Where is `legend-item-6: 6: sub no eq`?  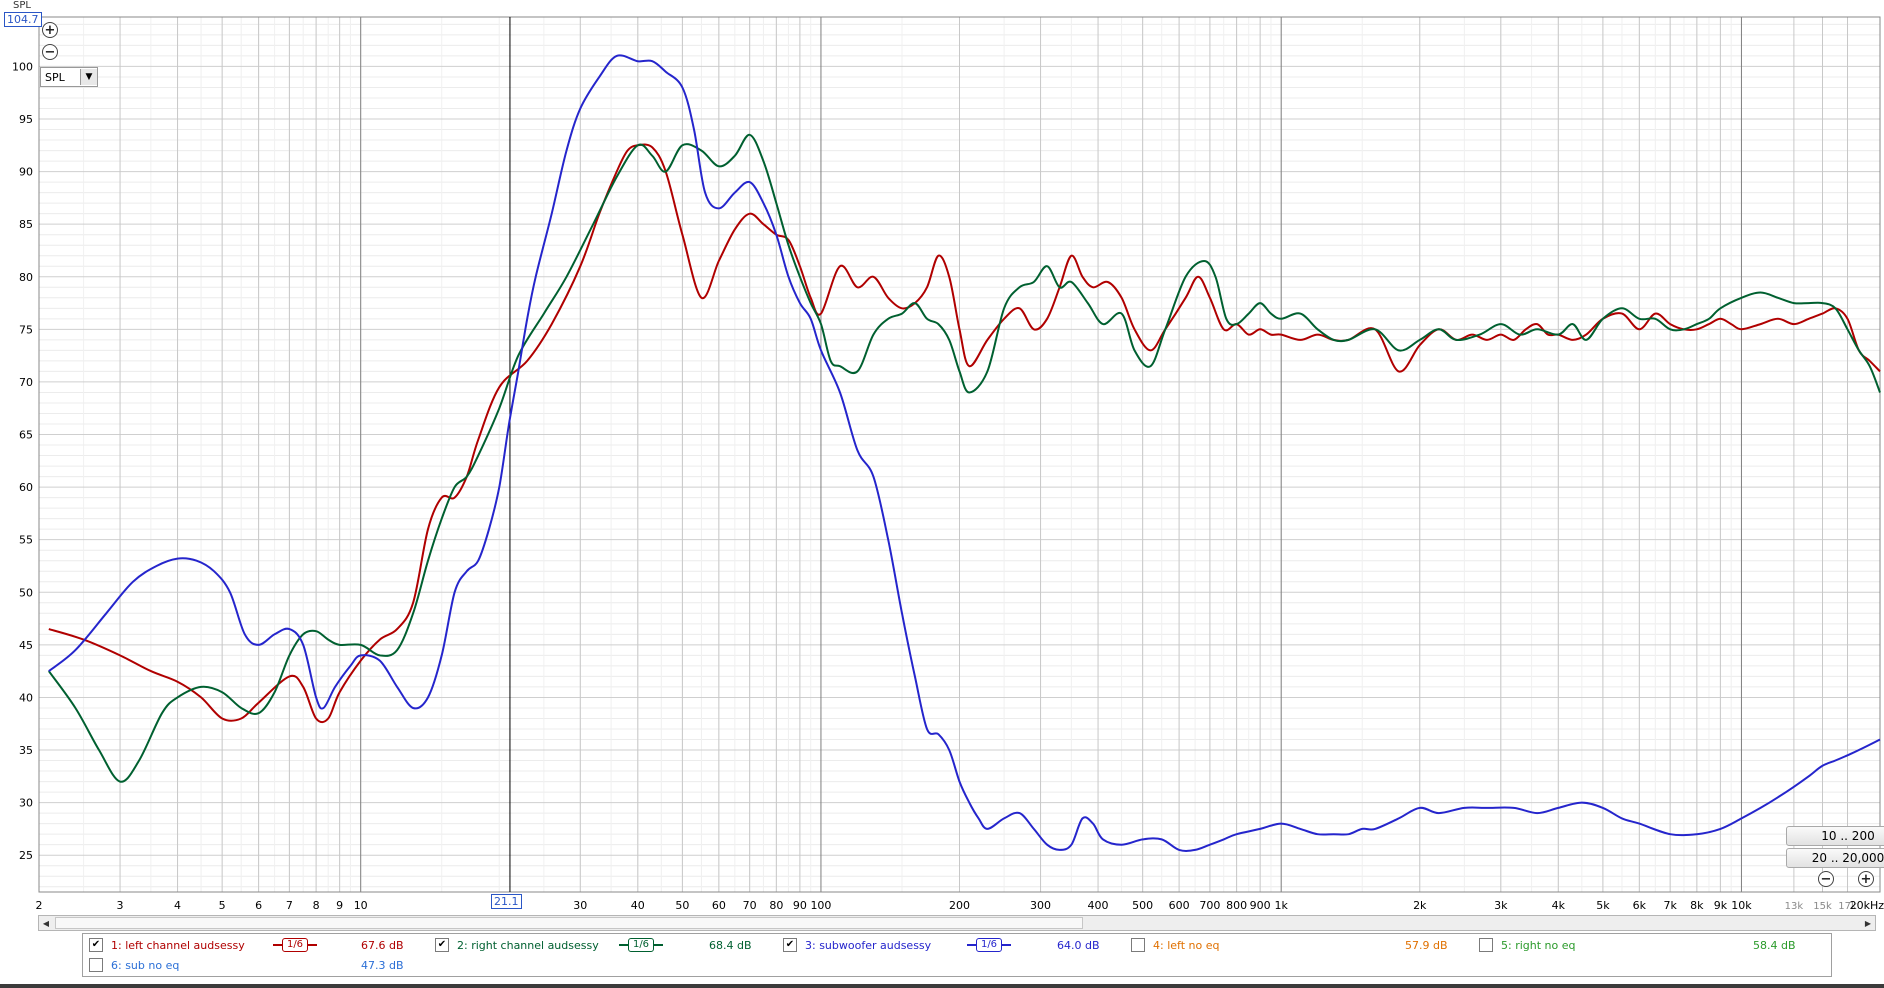
legend-item-6: 6: sub no eq is located at coordinates (134, 965).